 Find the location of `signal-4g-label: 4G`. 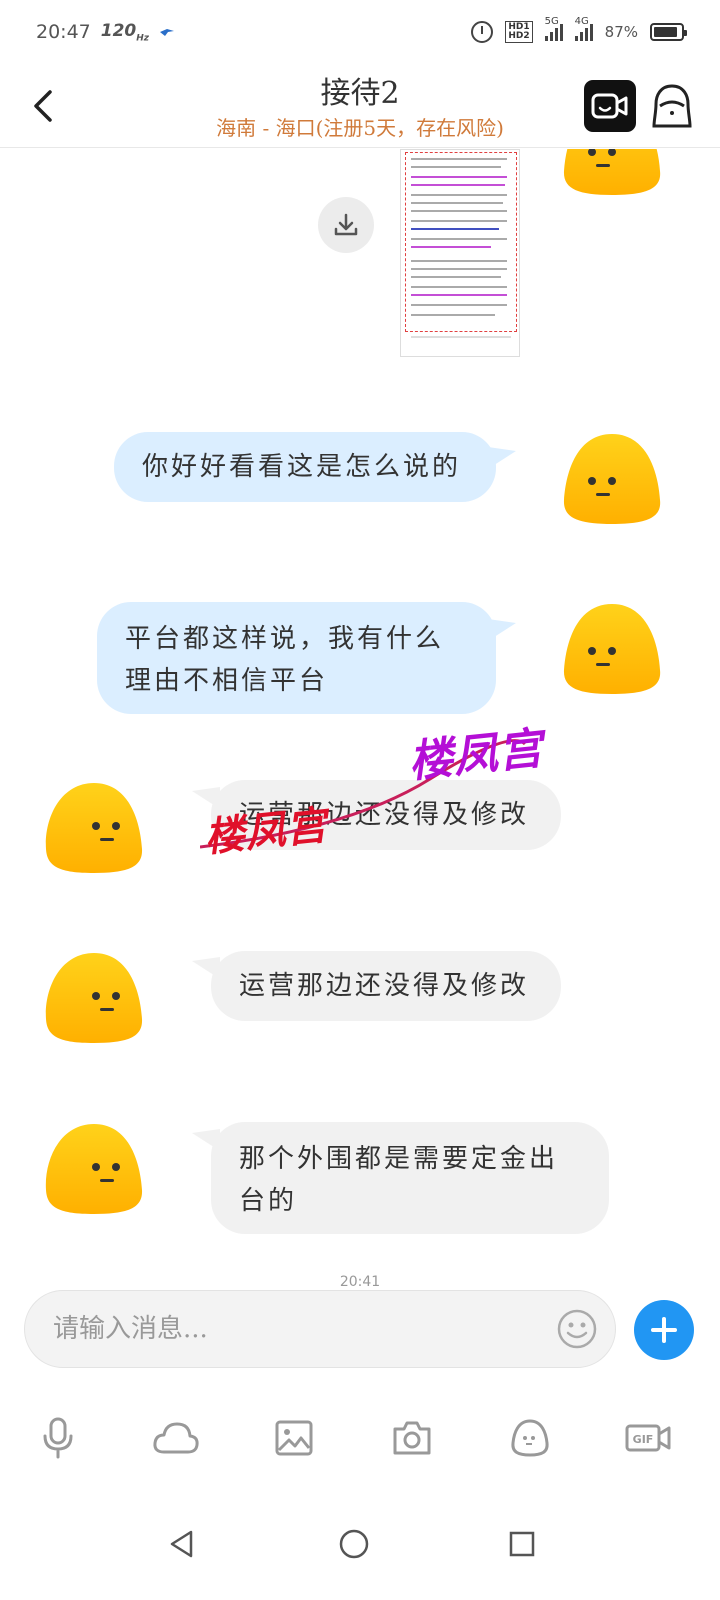

signal-4g-label: 4G is located at coordinates (581, 21).